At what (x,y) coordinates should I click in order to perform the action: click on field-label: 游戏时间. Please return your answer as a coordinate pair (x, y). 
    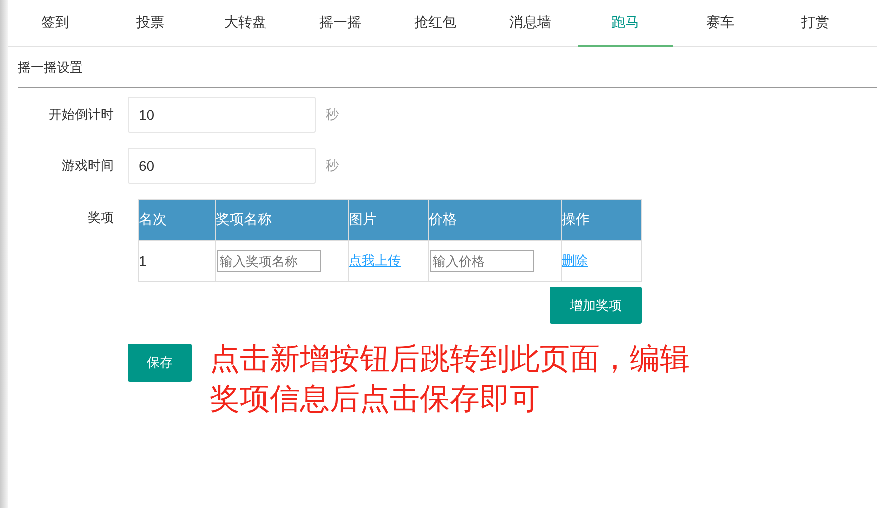
    Looking at the image, I should click on (87, 166).